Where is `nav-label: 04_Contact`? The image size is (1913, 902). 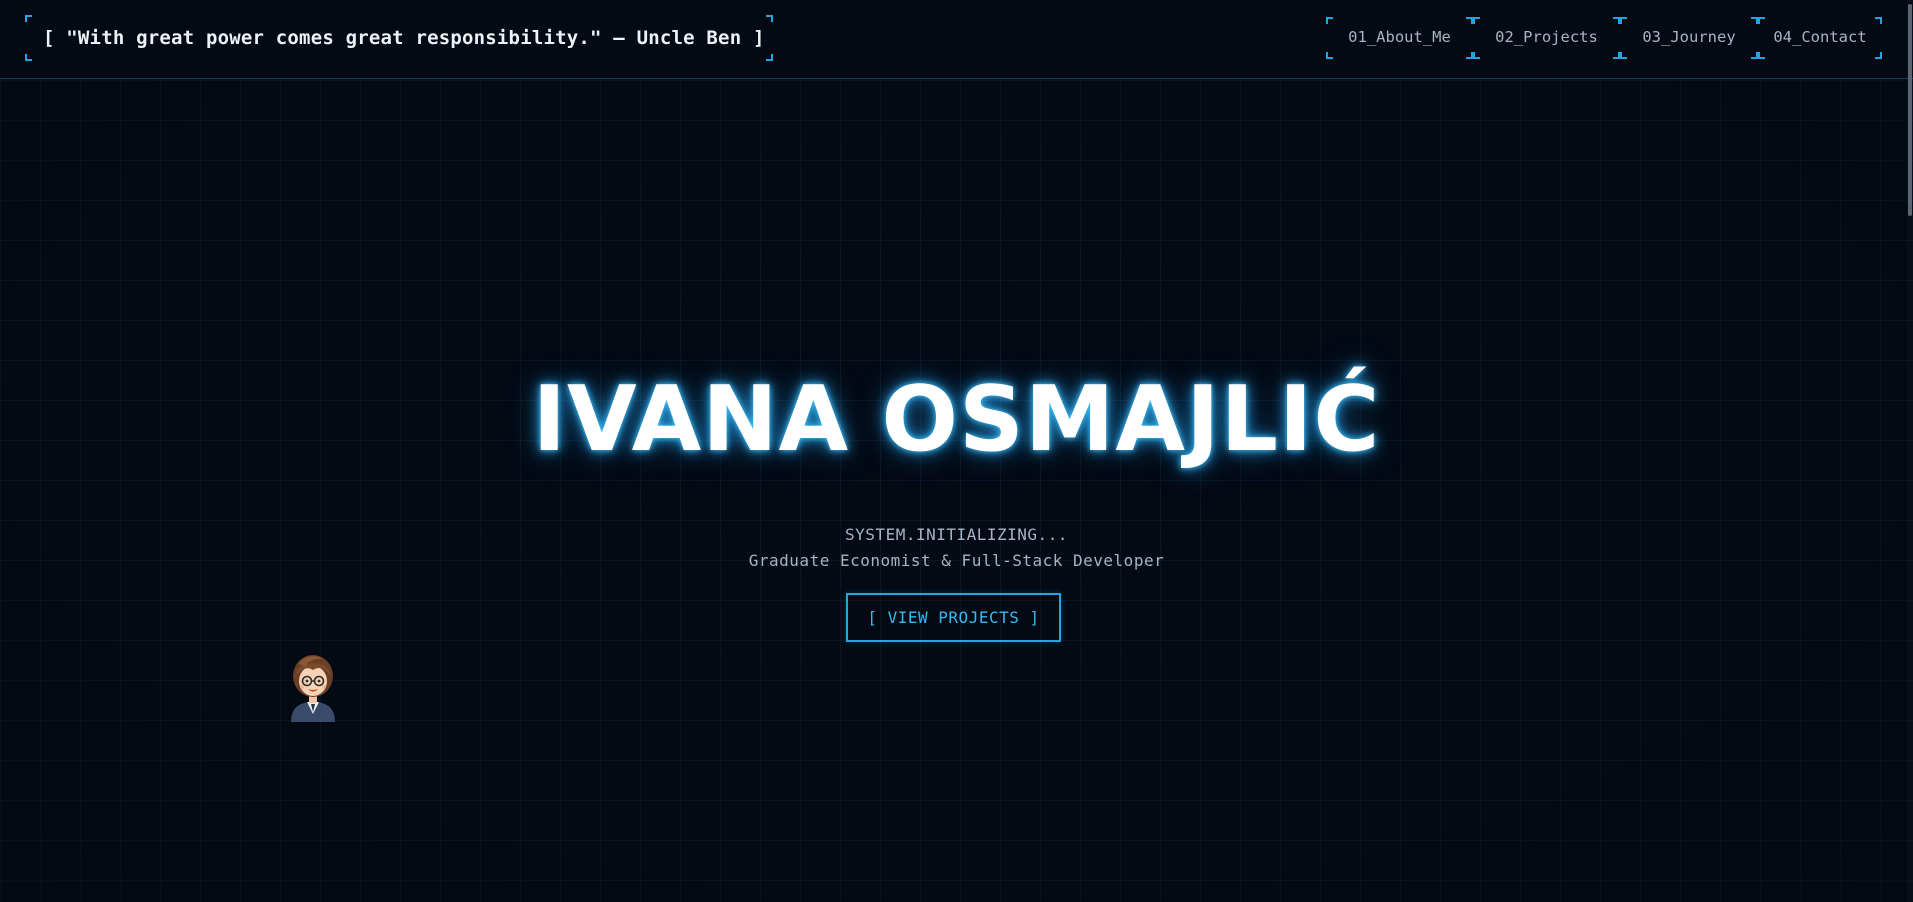
nav-label: 04_Contact is located at coordinates (1820, 37).